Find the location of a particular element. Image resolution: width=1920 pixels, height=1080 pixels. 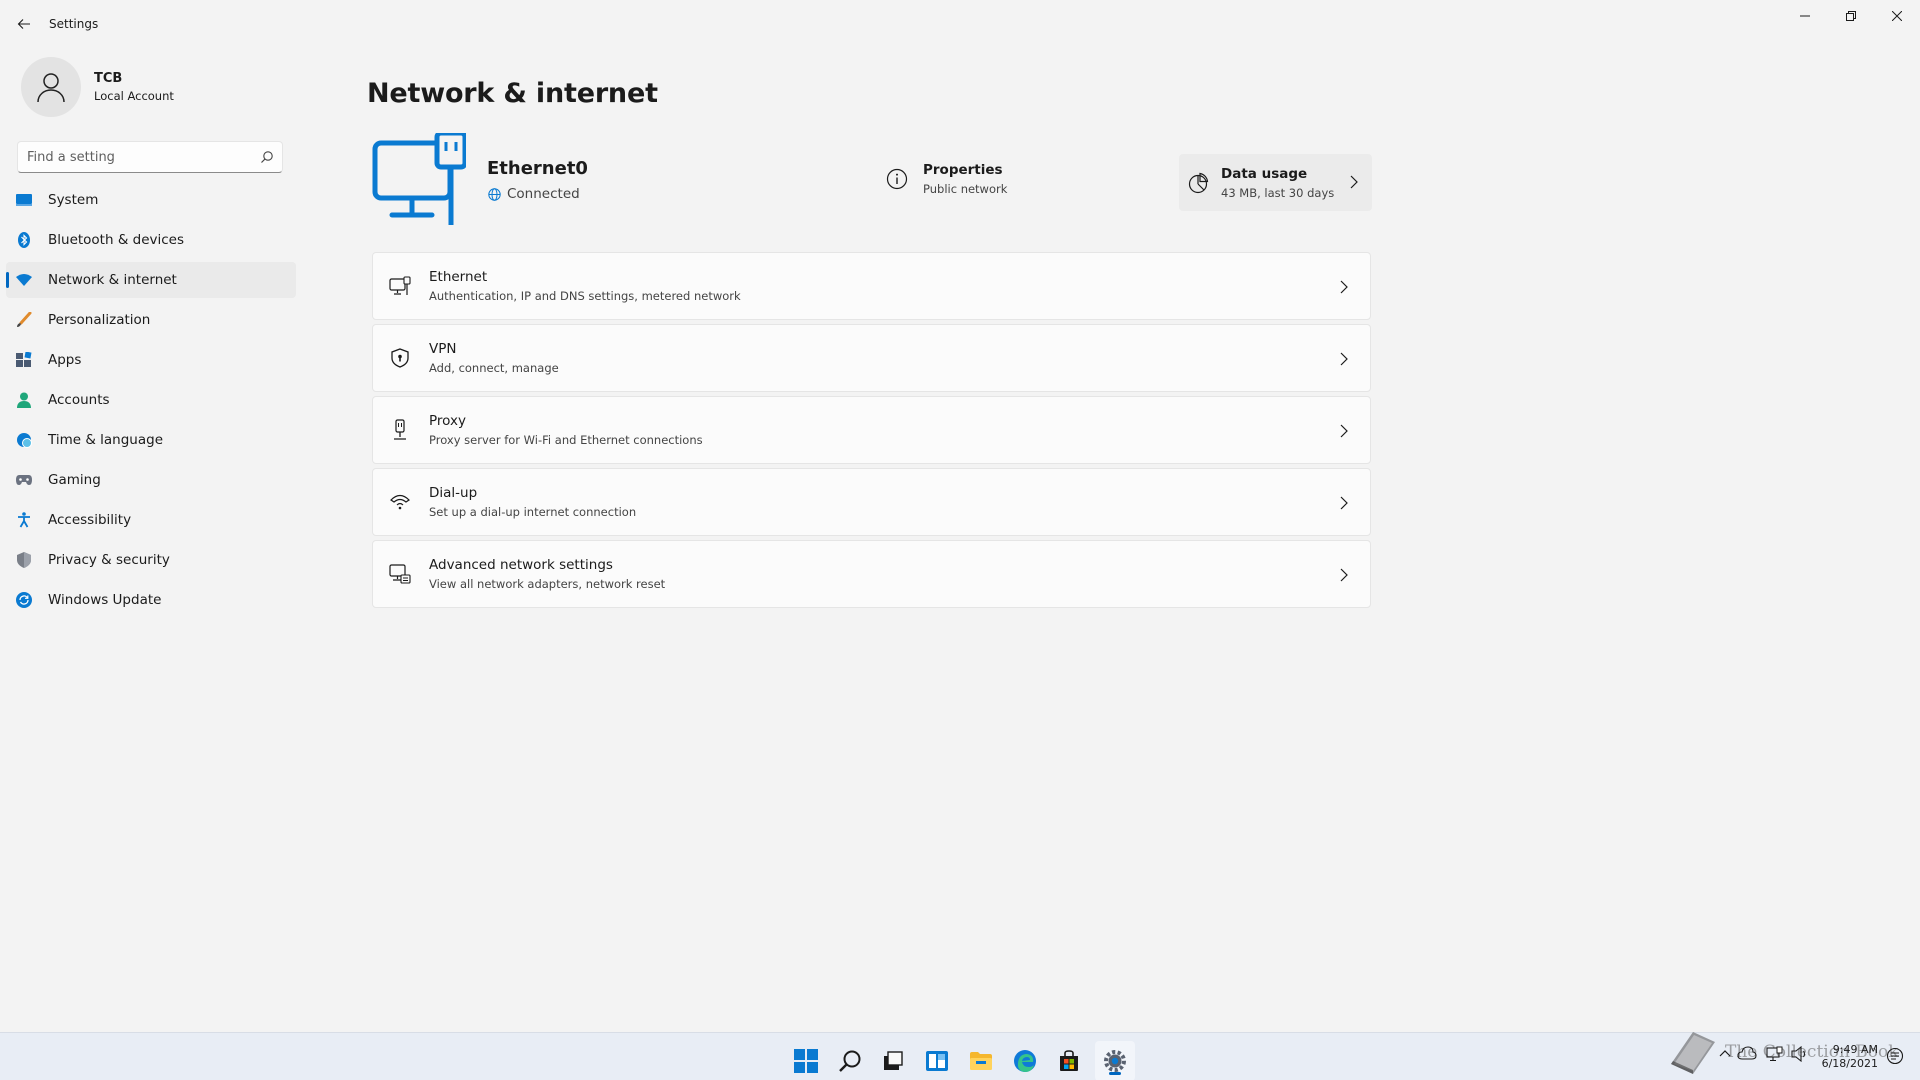

windows-logo-icon is located at coordinates (806, 1061).